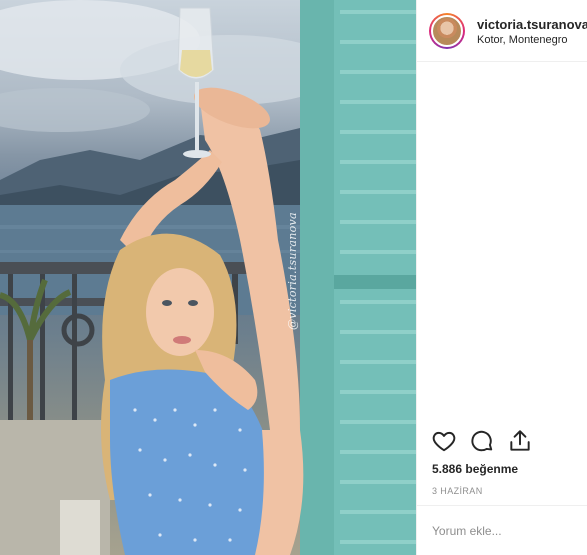  Describe the element at coordinates (522, 40) in the screenshot. I see `location-link: Kotor, Montenegro` at that location.